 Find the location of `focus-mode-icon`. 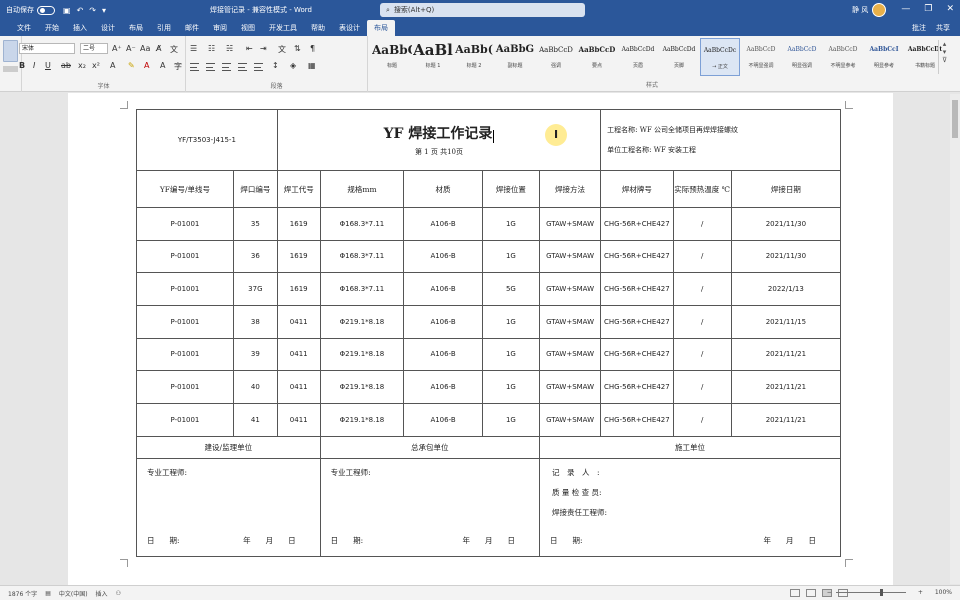

focus-mode-icon is located at coordinates (795, 593).